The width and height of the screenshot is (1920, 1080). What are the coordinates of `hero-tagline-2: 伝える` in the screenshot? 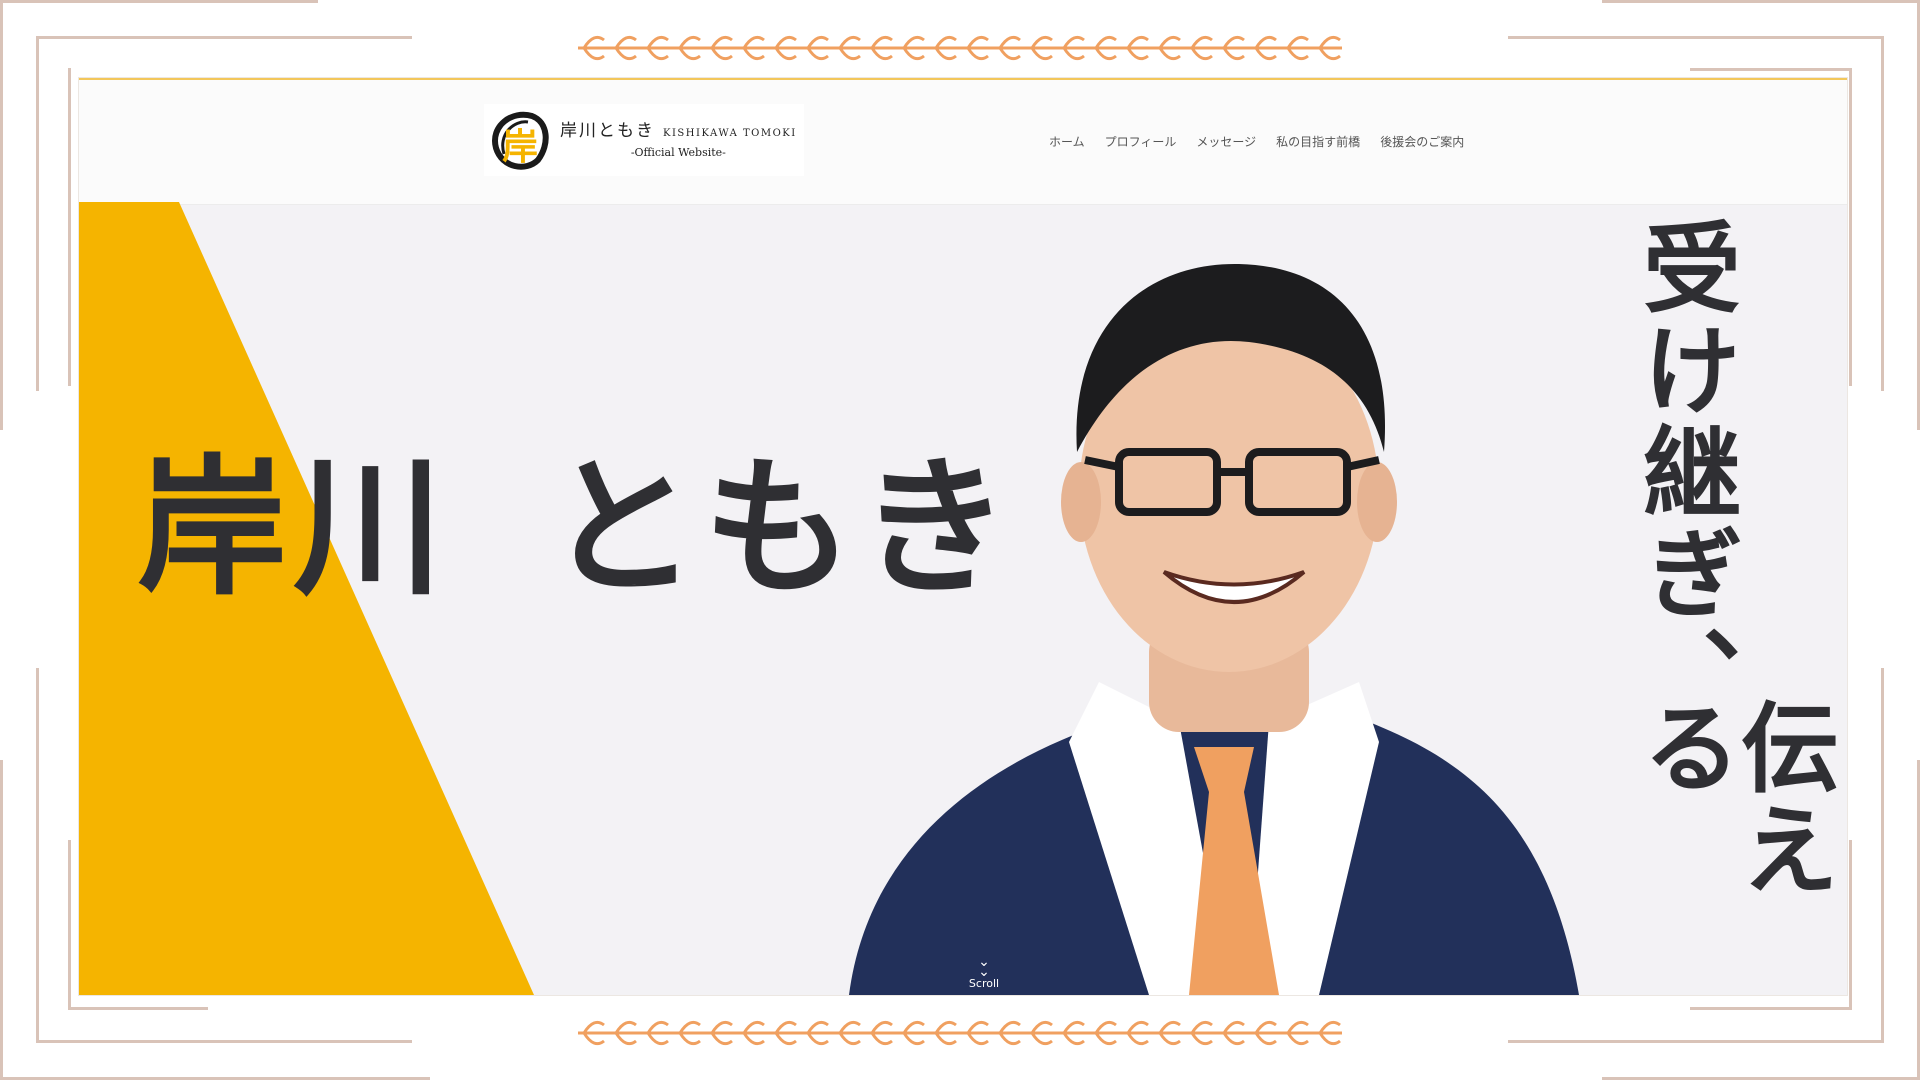 It's located at (1732, 799).